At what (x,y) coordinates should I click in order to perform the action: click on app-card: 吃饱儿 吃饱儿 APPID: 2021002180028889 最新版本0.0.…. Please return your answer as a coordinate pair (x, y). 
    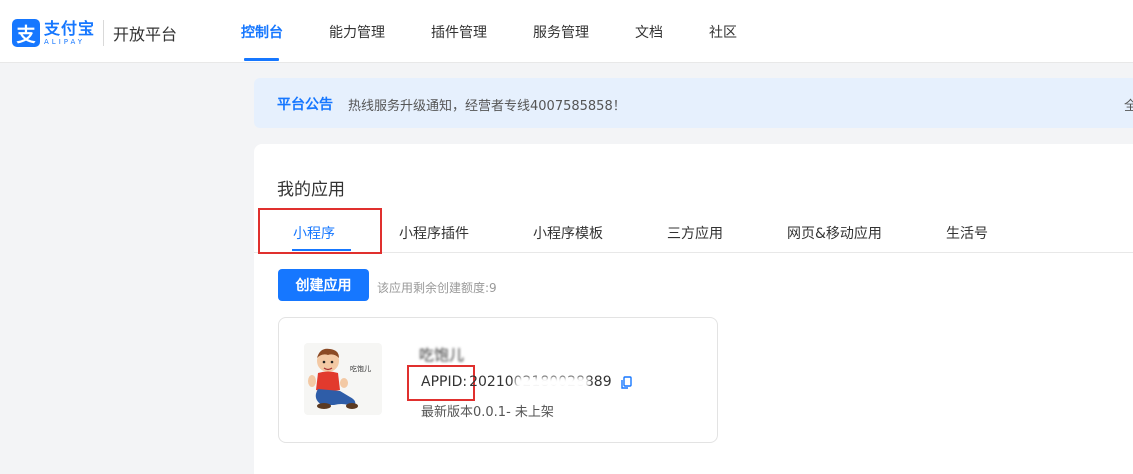
    Looking at the image, I should click on (498, 380).